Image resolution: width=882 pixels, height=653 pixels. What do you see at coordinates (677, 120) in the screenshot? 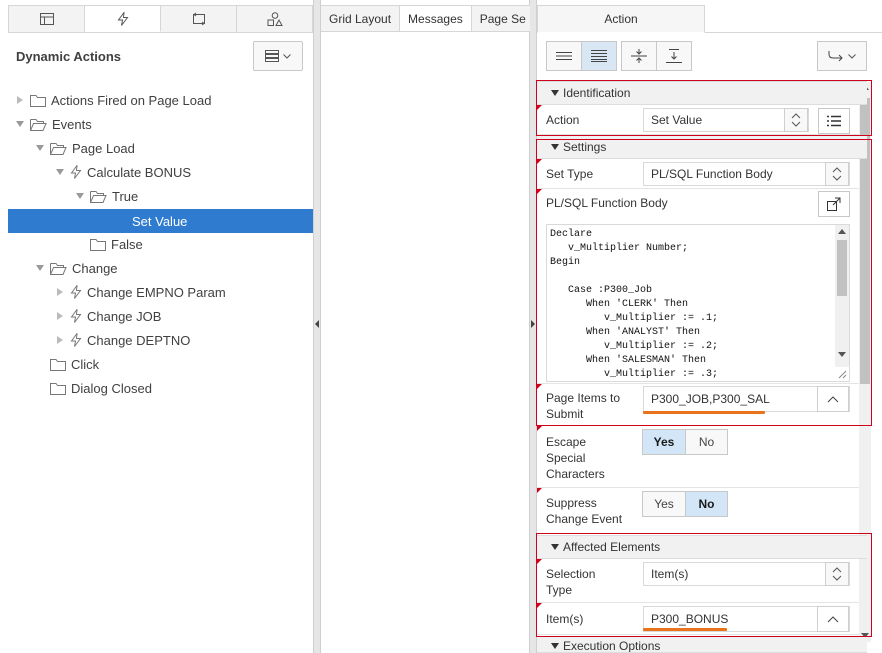
I see `select-value: Set Value` at bounding box center [677, 120].